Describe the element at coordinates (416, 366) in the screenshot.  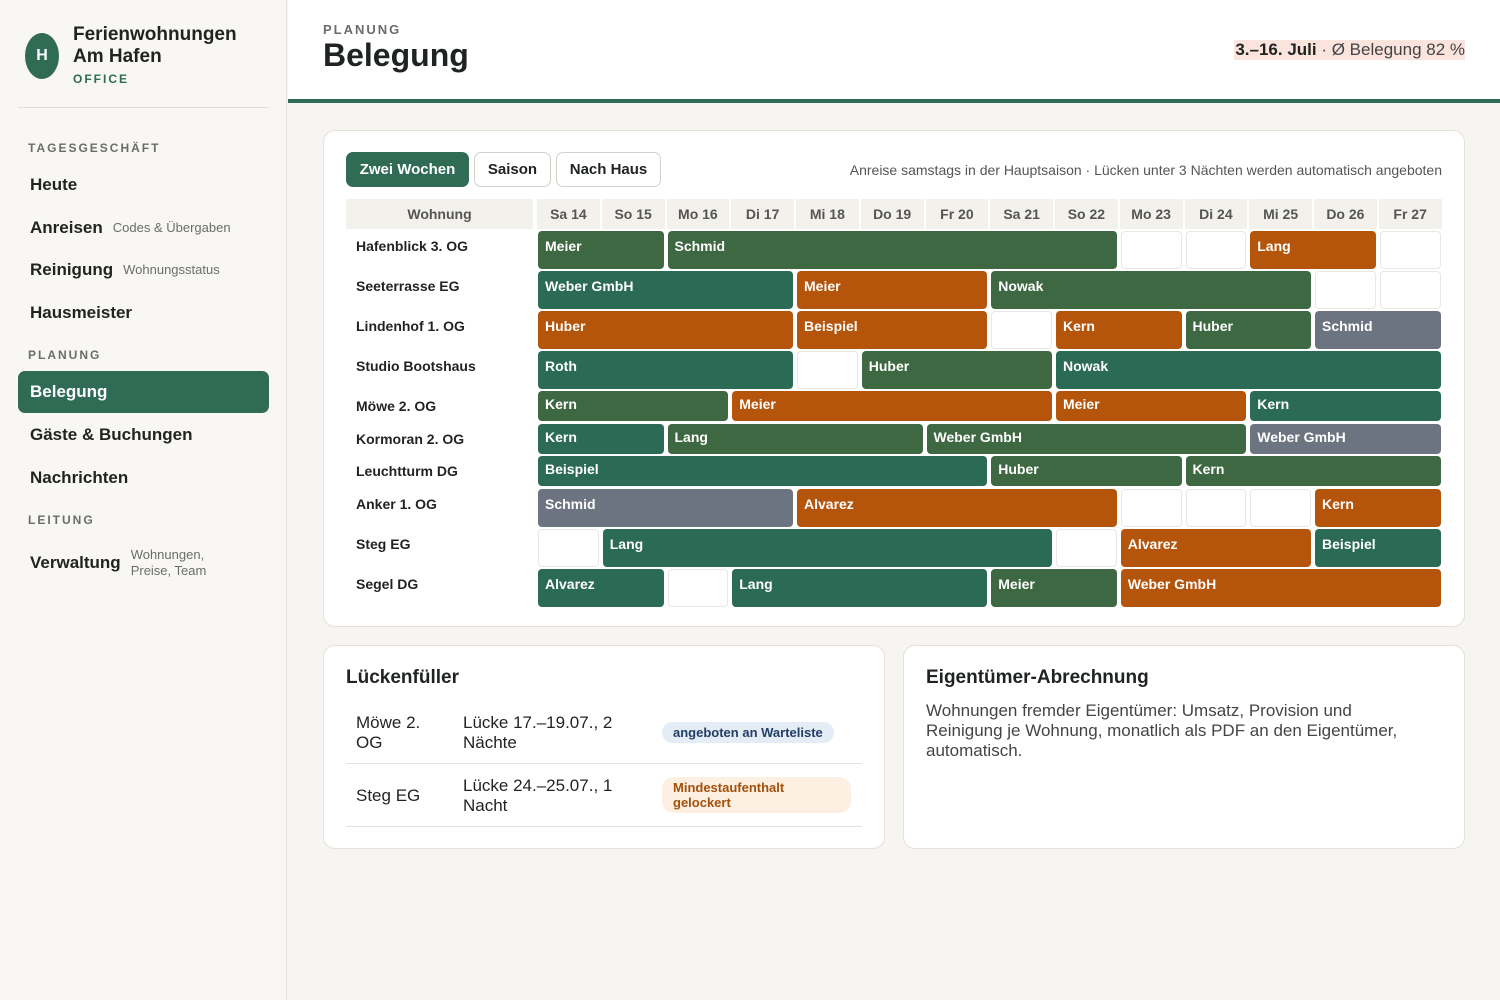
I see `unit-label: Studio Bootshaus` at that location.